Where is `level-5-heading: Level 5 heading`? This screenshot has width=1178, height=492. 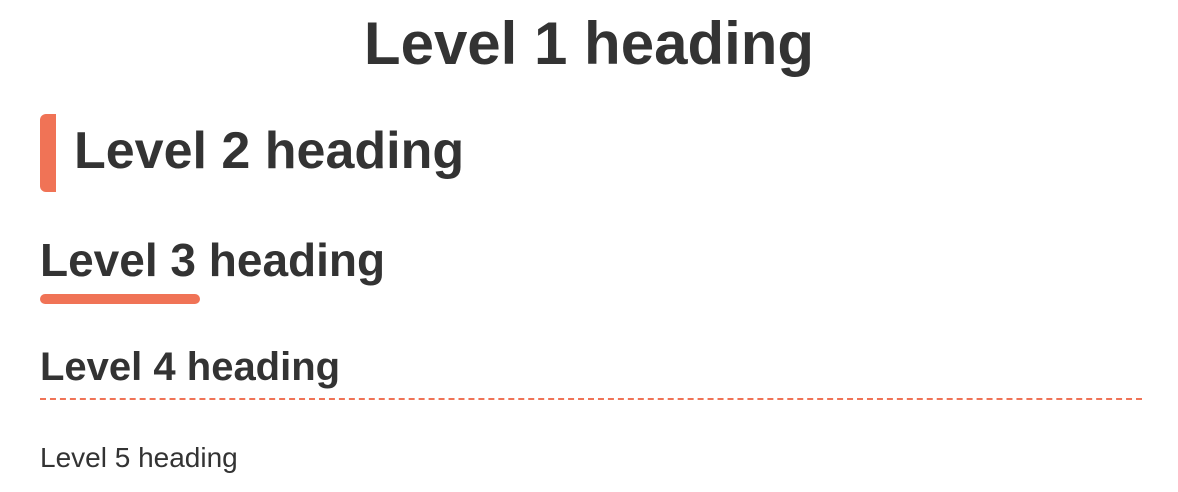
level-5-heading: Level 5 heading is located at coordinates (139, 457).